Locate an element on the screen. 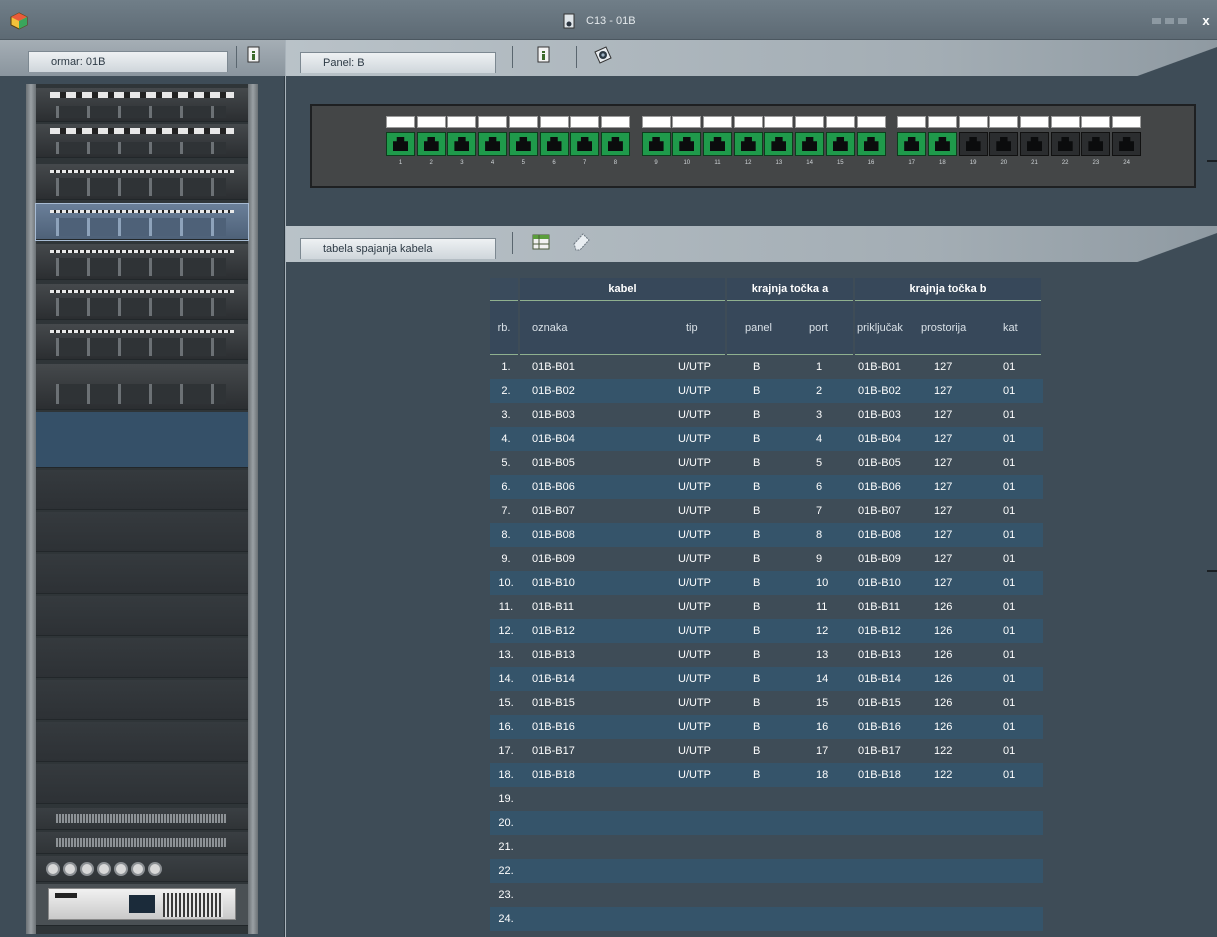  patch-port: 16 is located at coordinates (871, 141).